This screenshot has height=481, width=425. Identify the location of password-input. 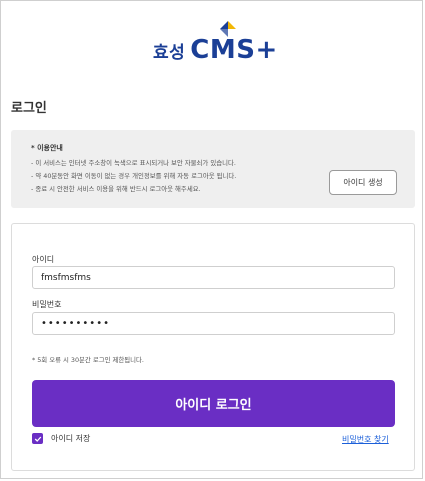
(213, 323).